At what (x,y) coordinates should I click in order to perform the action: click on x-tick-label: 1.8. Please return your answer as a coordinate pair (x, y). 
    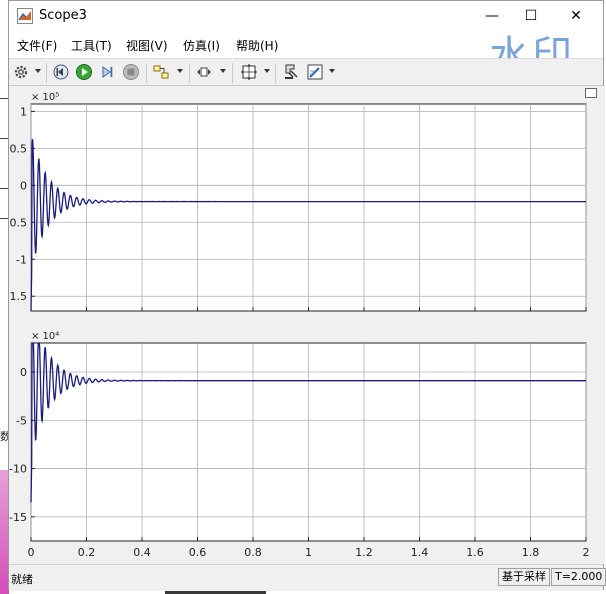
    Looking at the image, I should click on (531, 552).